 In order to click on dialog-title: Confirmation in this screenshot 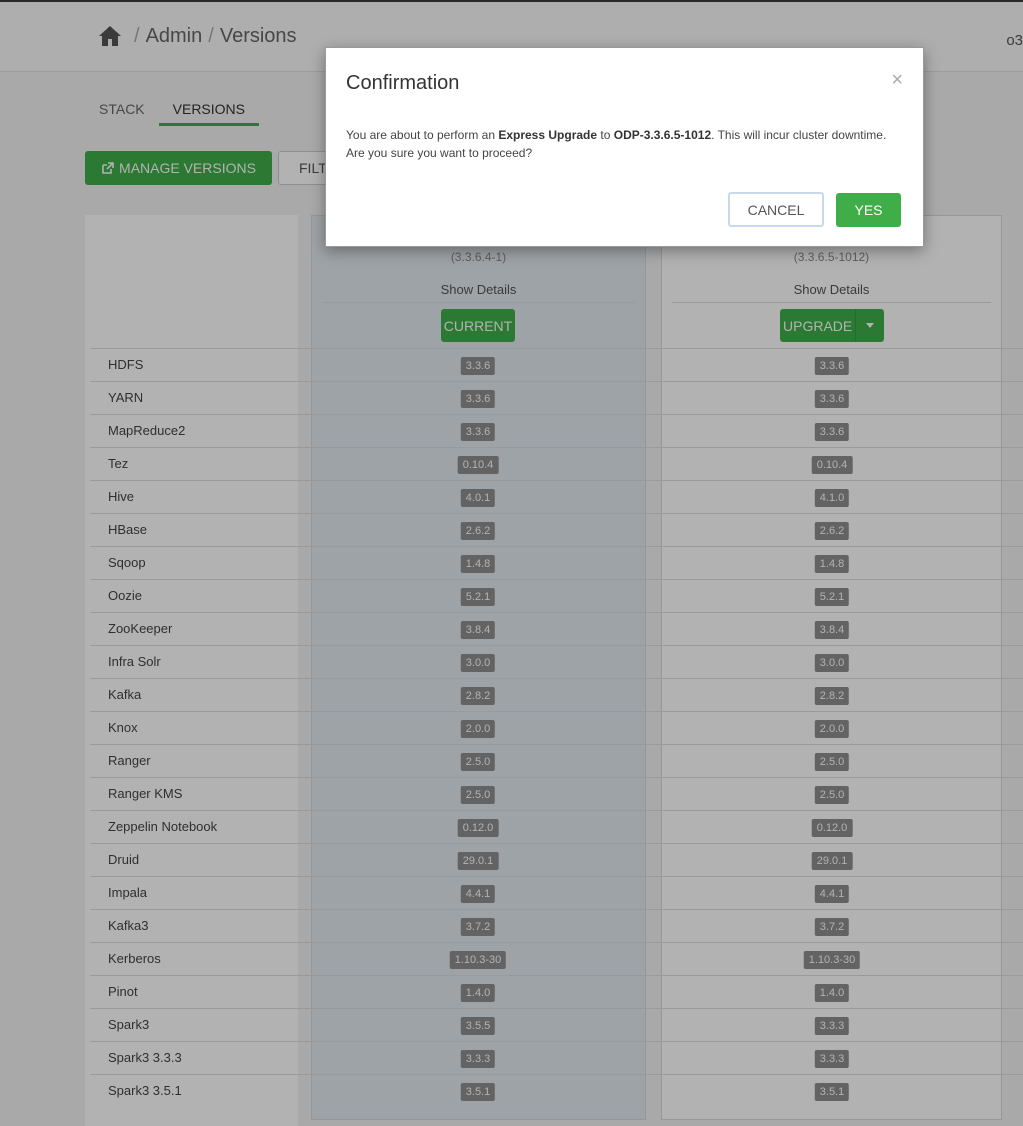, I will do `click(403, 83)`.